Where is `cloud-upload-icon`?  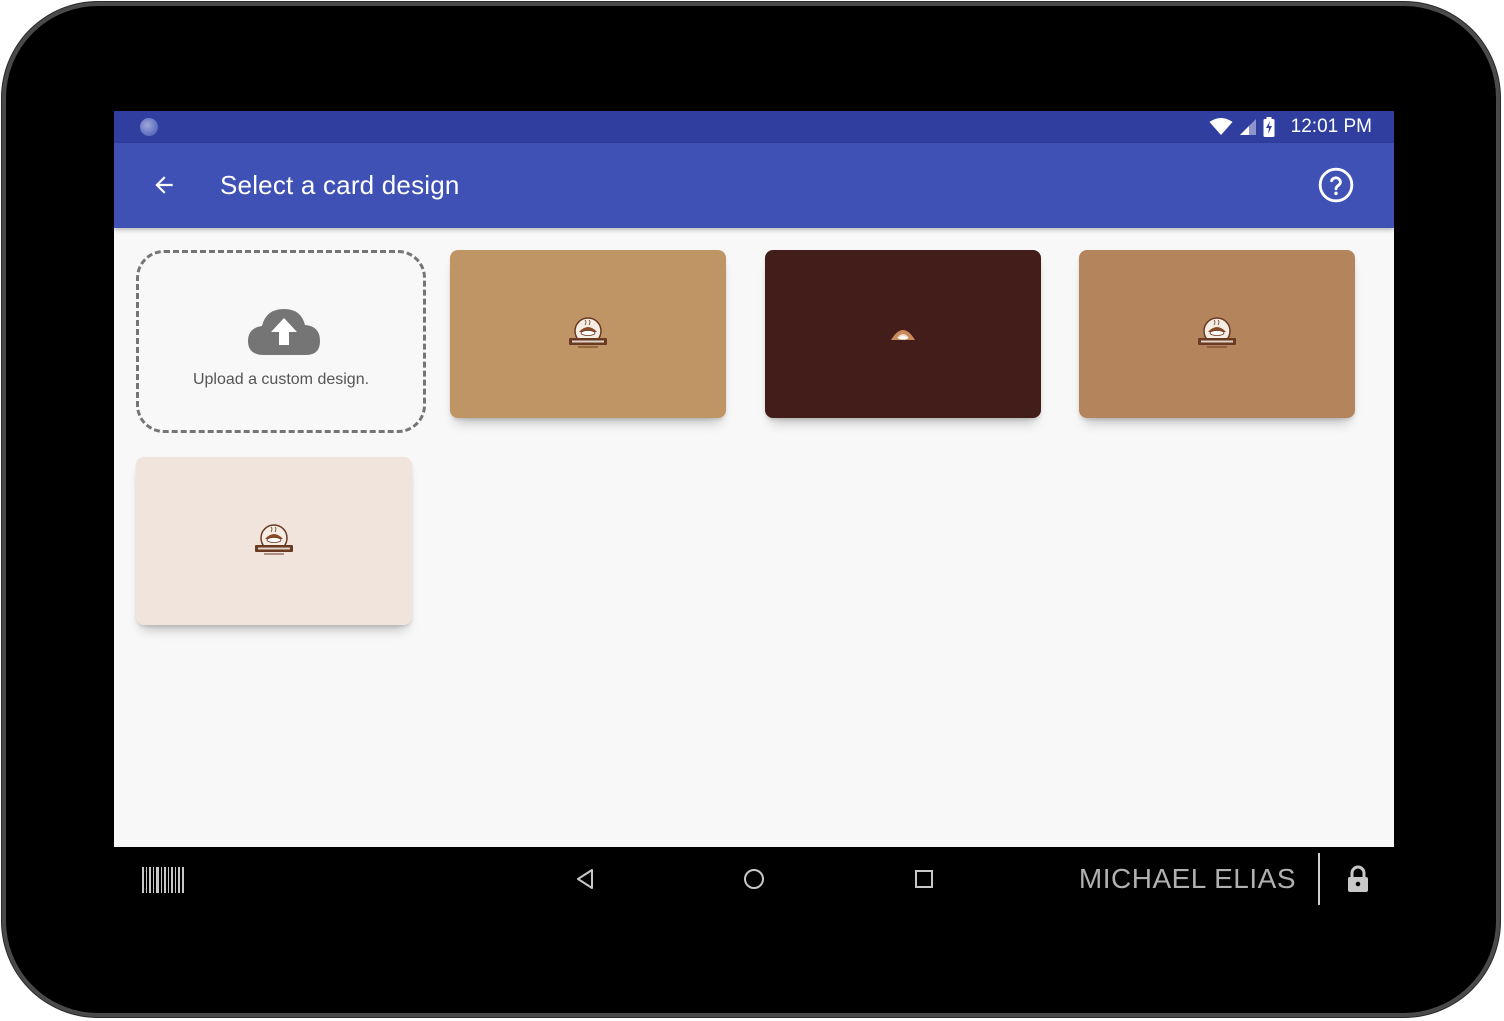
cloud-upload-icon is located at coordinates (284, 332).